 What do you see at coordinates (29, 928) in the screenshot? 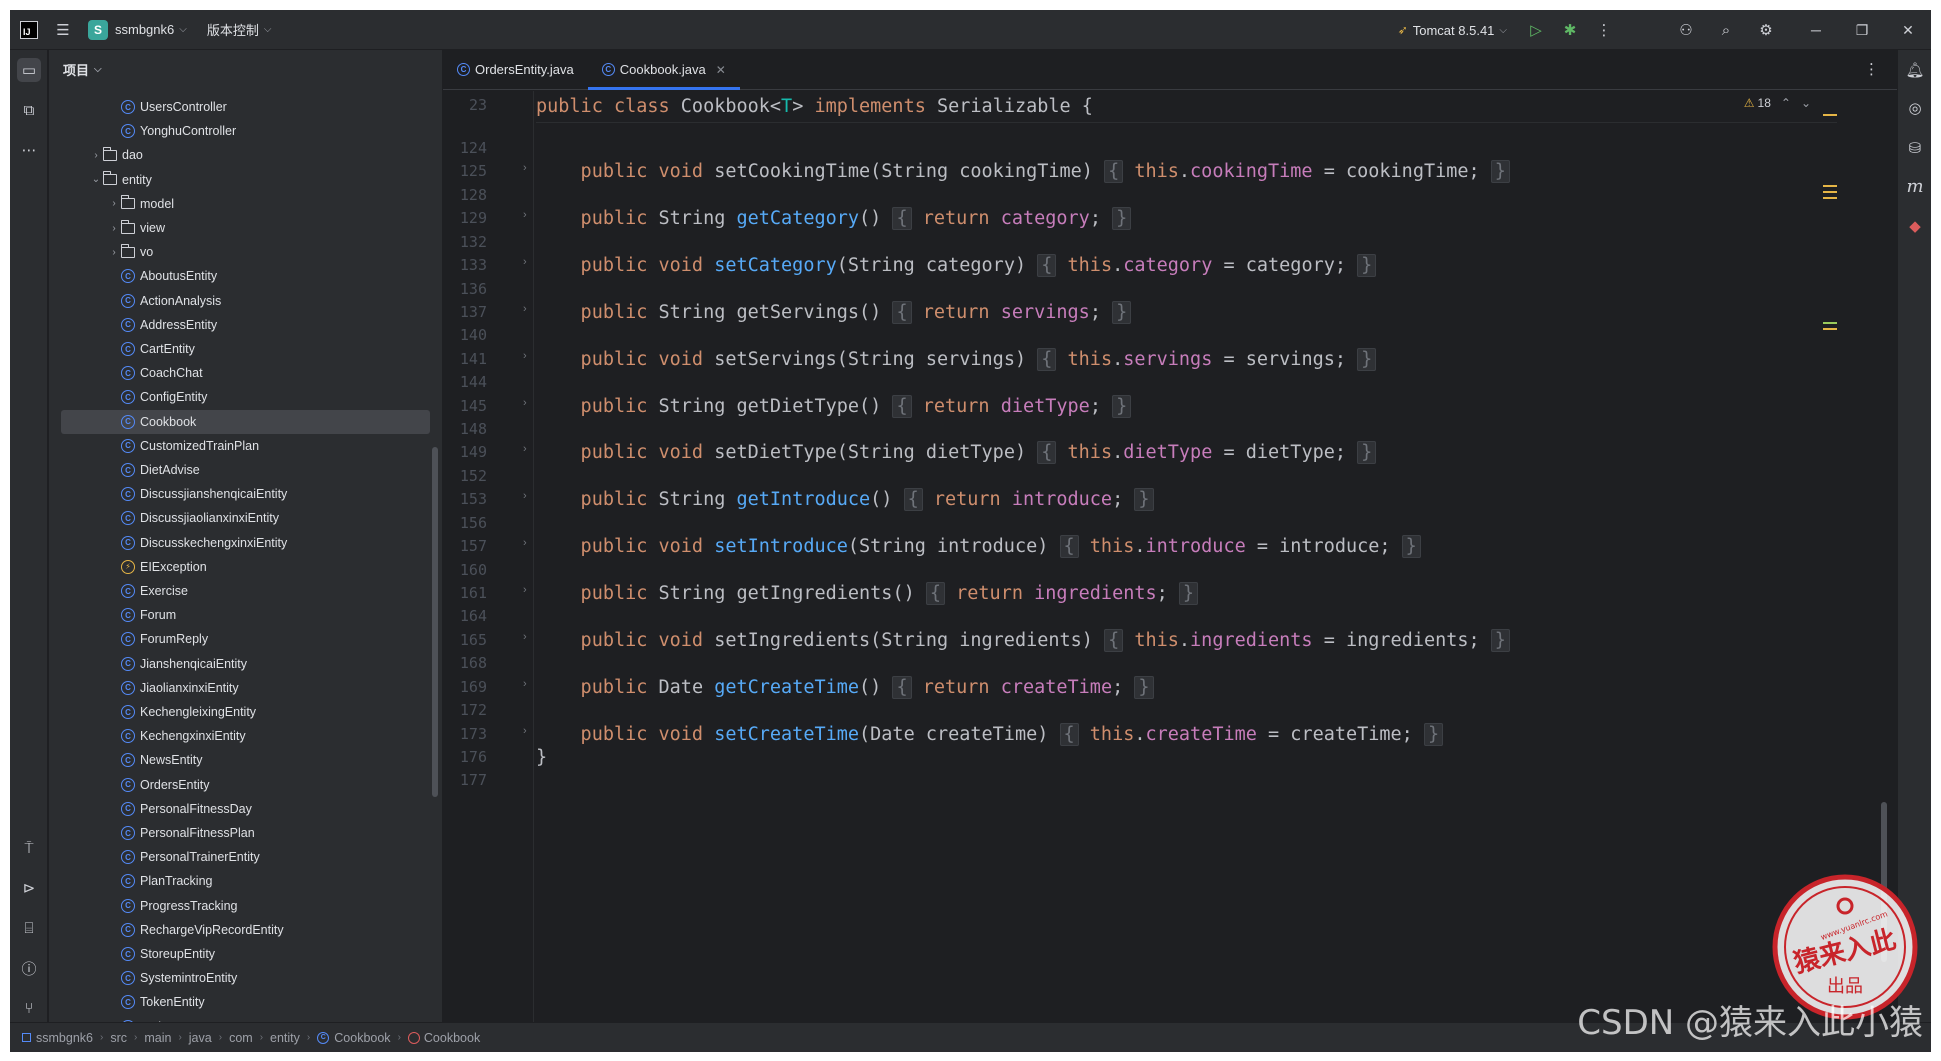
I see `terminal-icon: ⌸` at bounding box center [29, 928].